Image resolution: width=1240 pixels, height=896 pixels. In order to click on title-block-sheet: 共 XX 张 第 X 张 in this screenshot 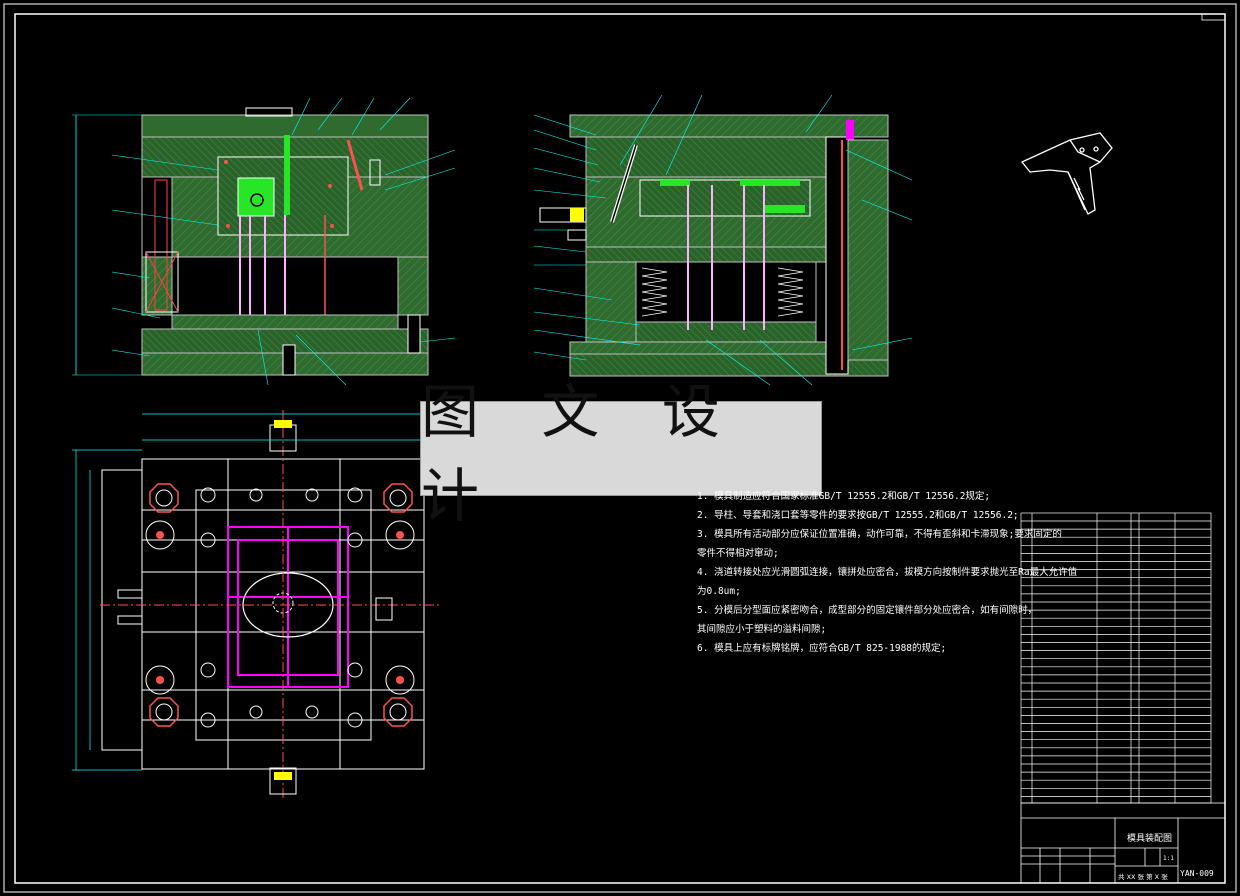, I will do `click(1143, 876)`.